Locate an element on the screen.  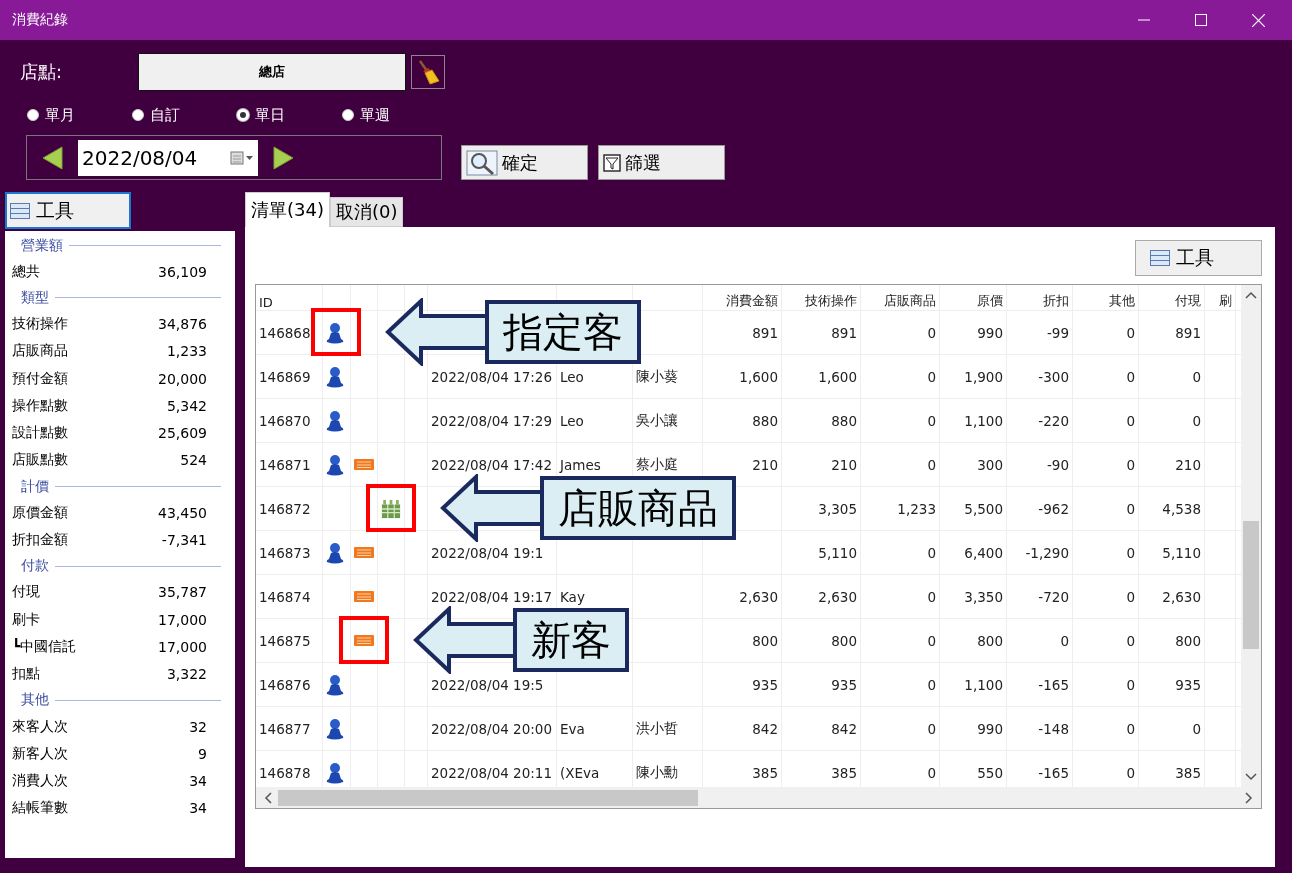
horizontal-scrollbar is located at coordinates (758, 797).